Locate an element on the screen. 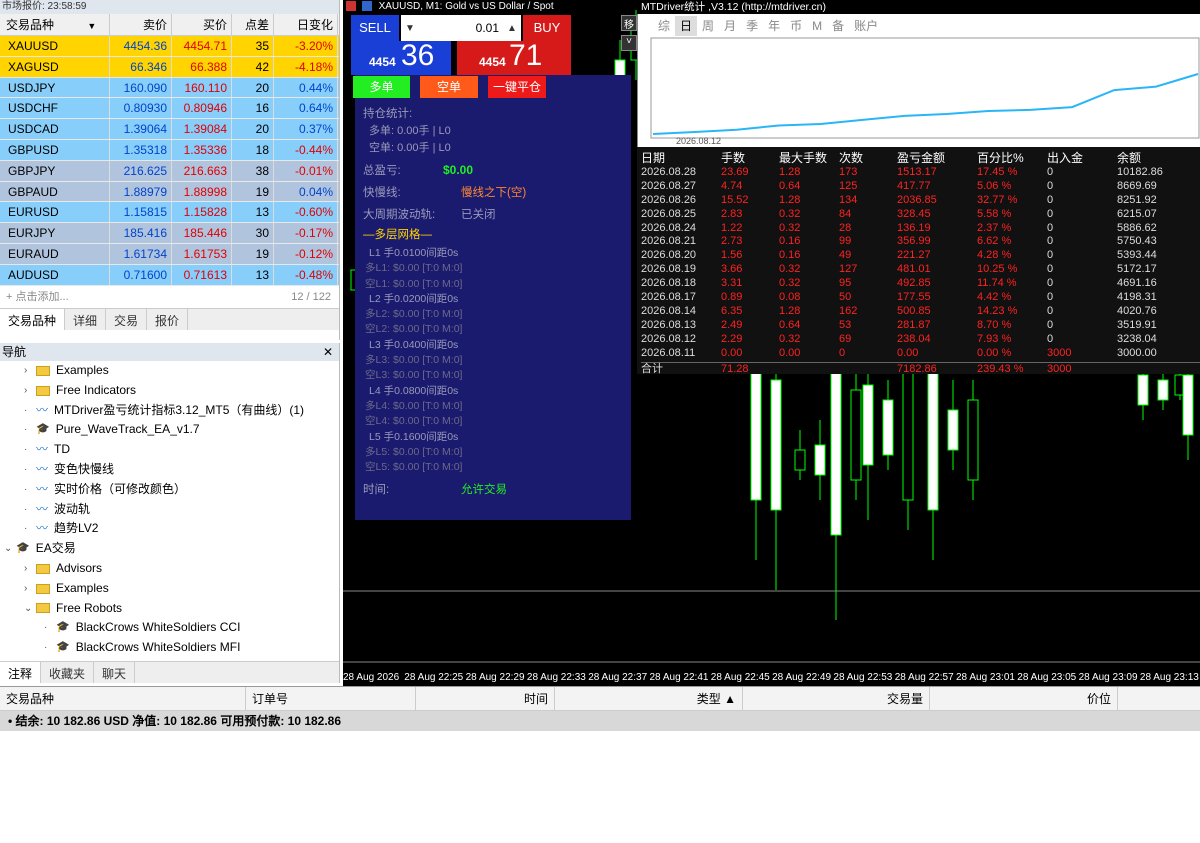 The width and height of the screenshot is (1200, 843). header-bid: 卖价 is located at coordinates (141, 24).